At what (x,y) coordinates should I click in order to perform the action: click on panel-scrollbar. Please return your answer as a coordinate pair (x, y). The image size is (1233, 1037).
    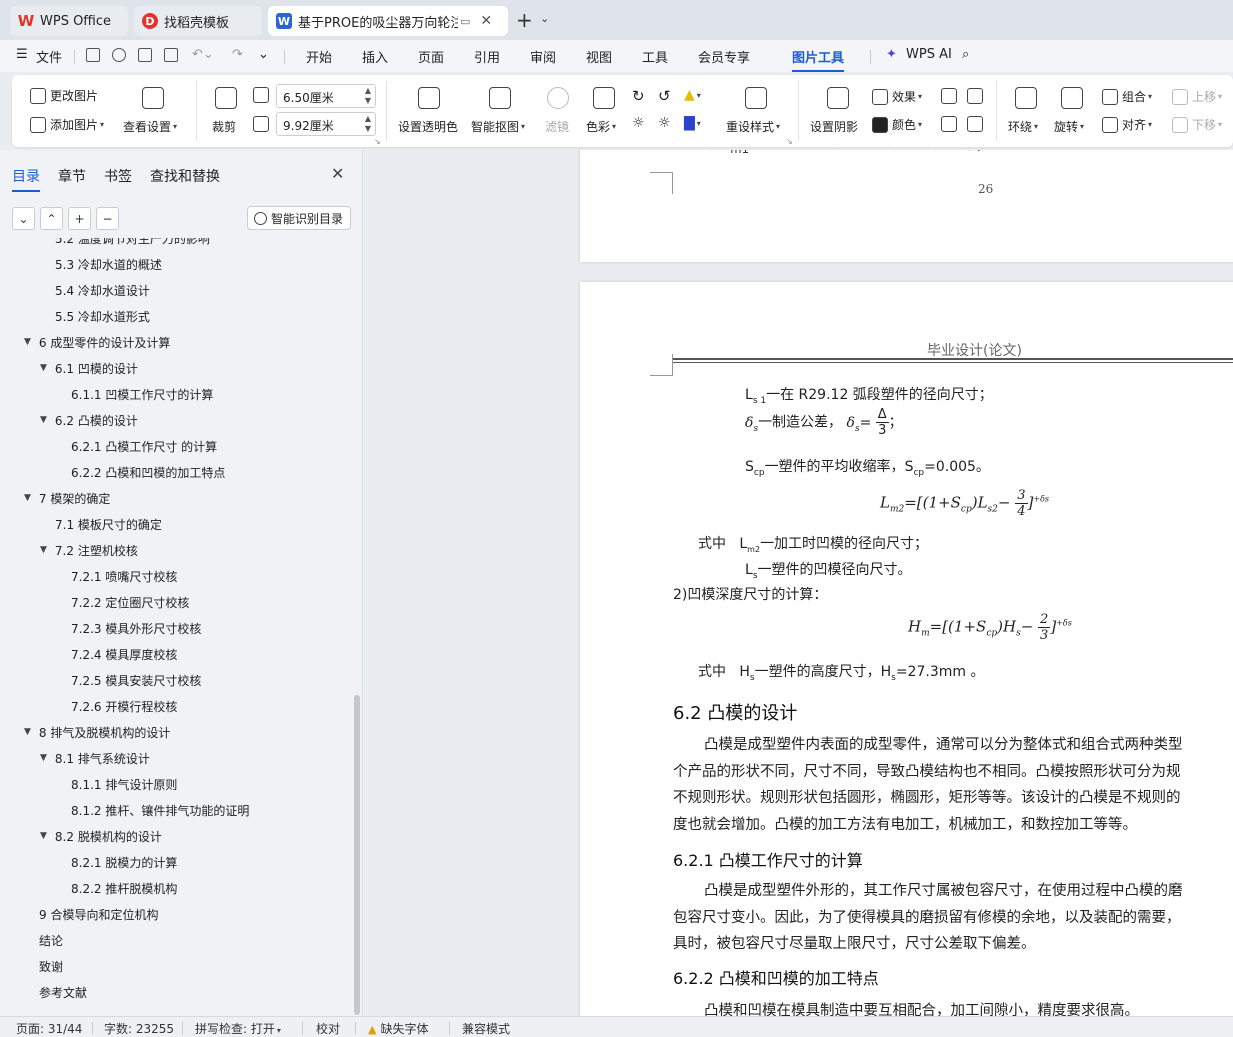
    Looking at the image, I should click on (357, 855).